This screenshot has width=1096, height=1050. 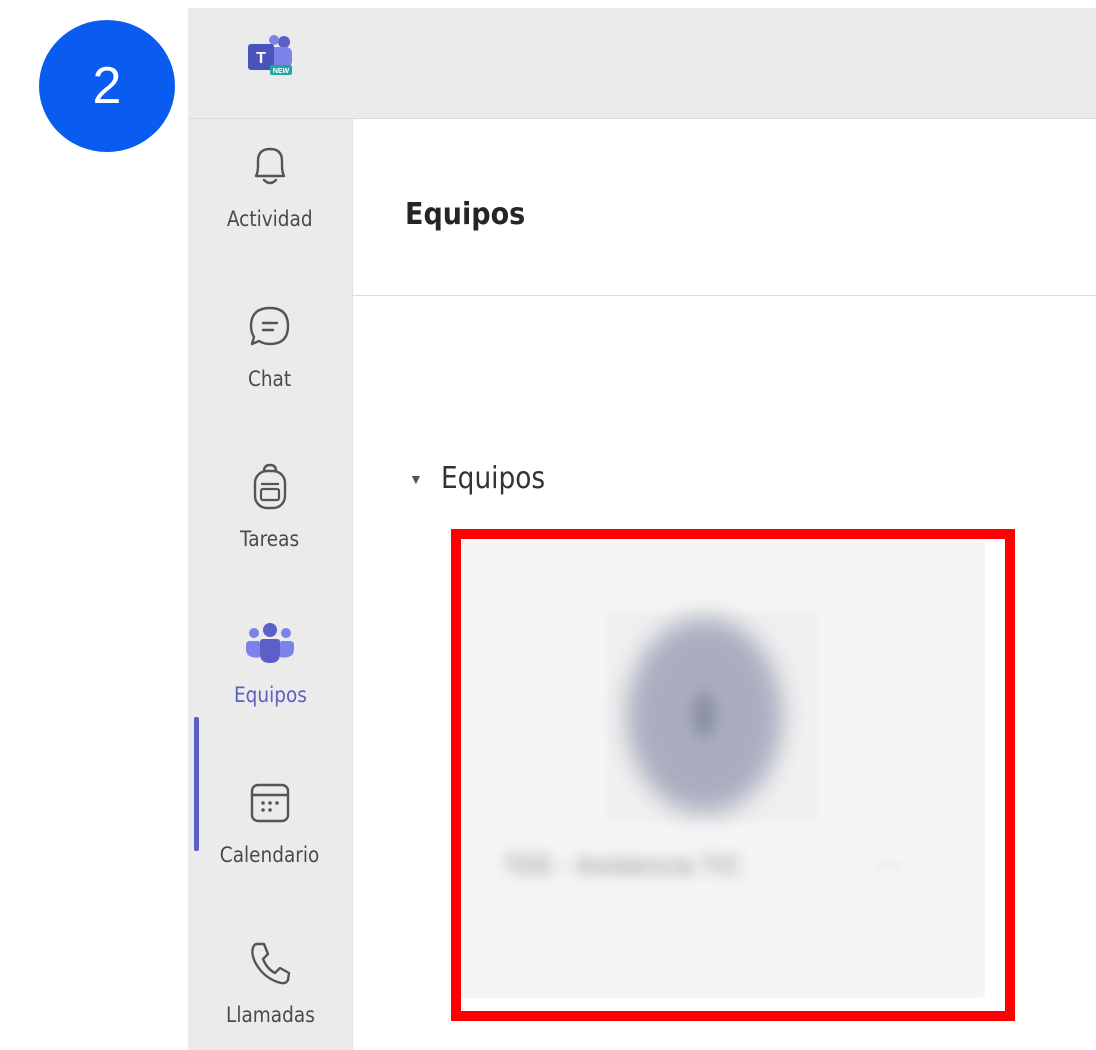 I want to click on page-title: Equipos, so click(x=465, y=214).